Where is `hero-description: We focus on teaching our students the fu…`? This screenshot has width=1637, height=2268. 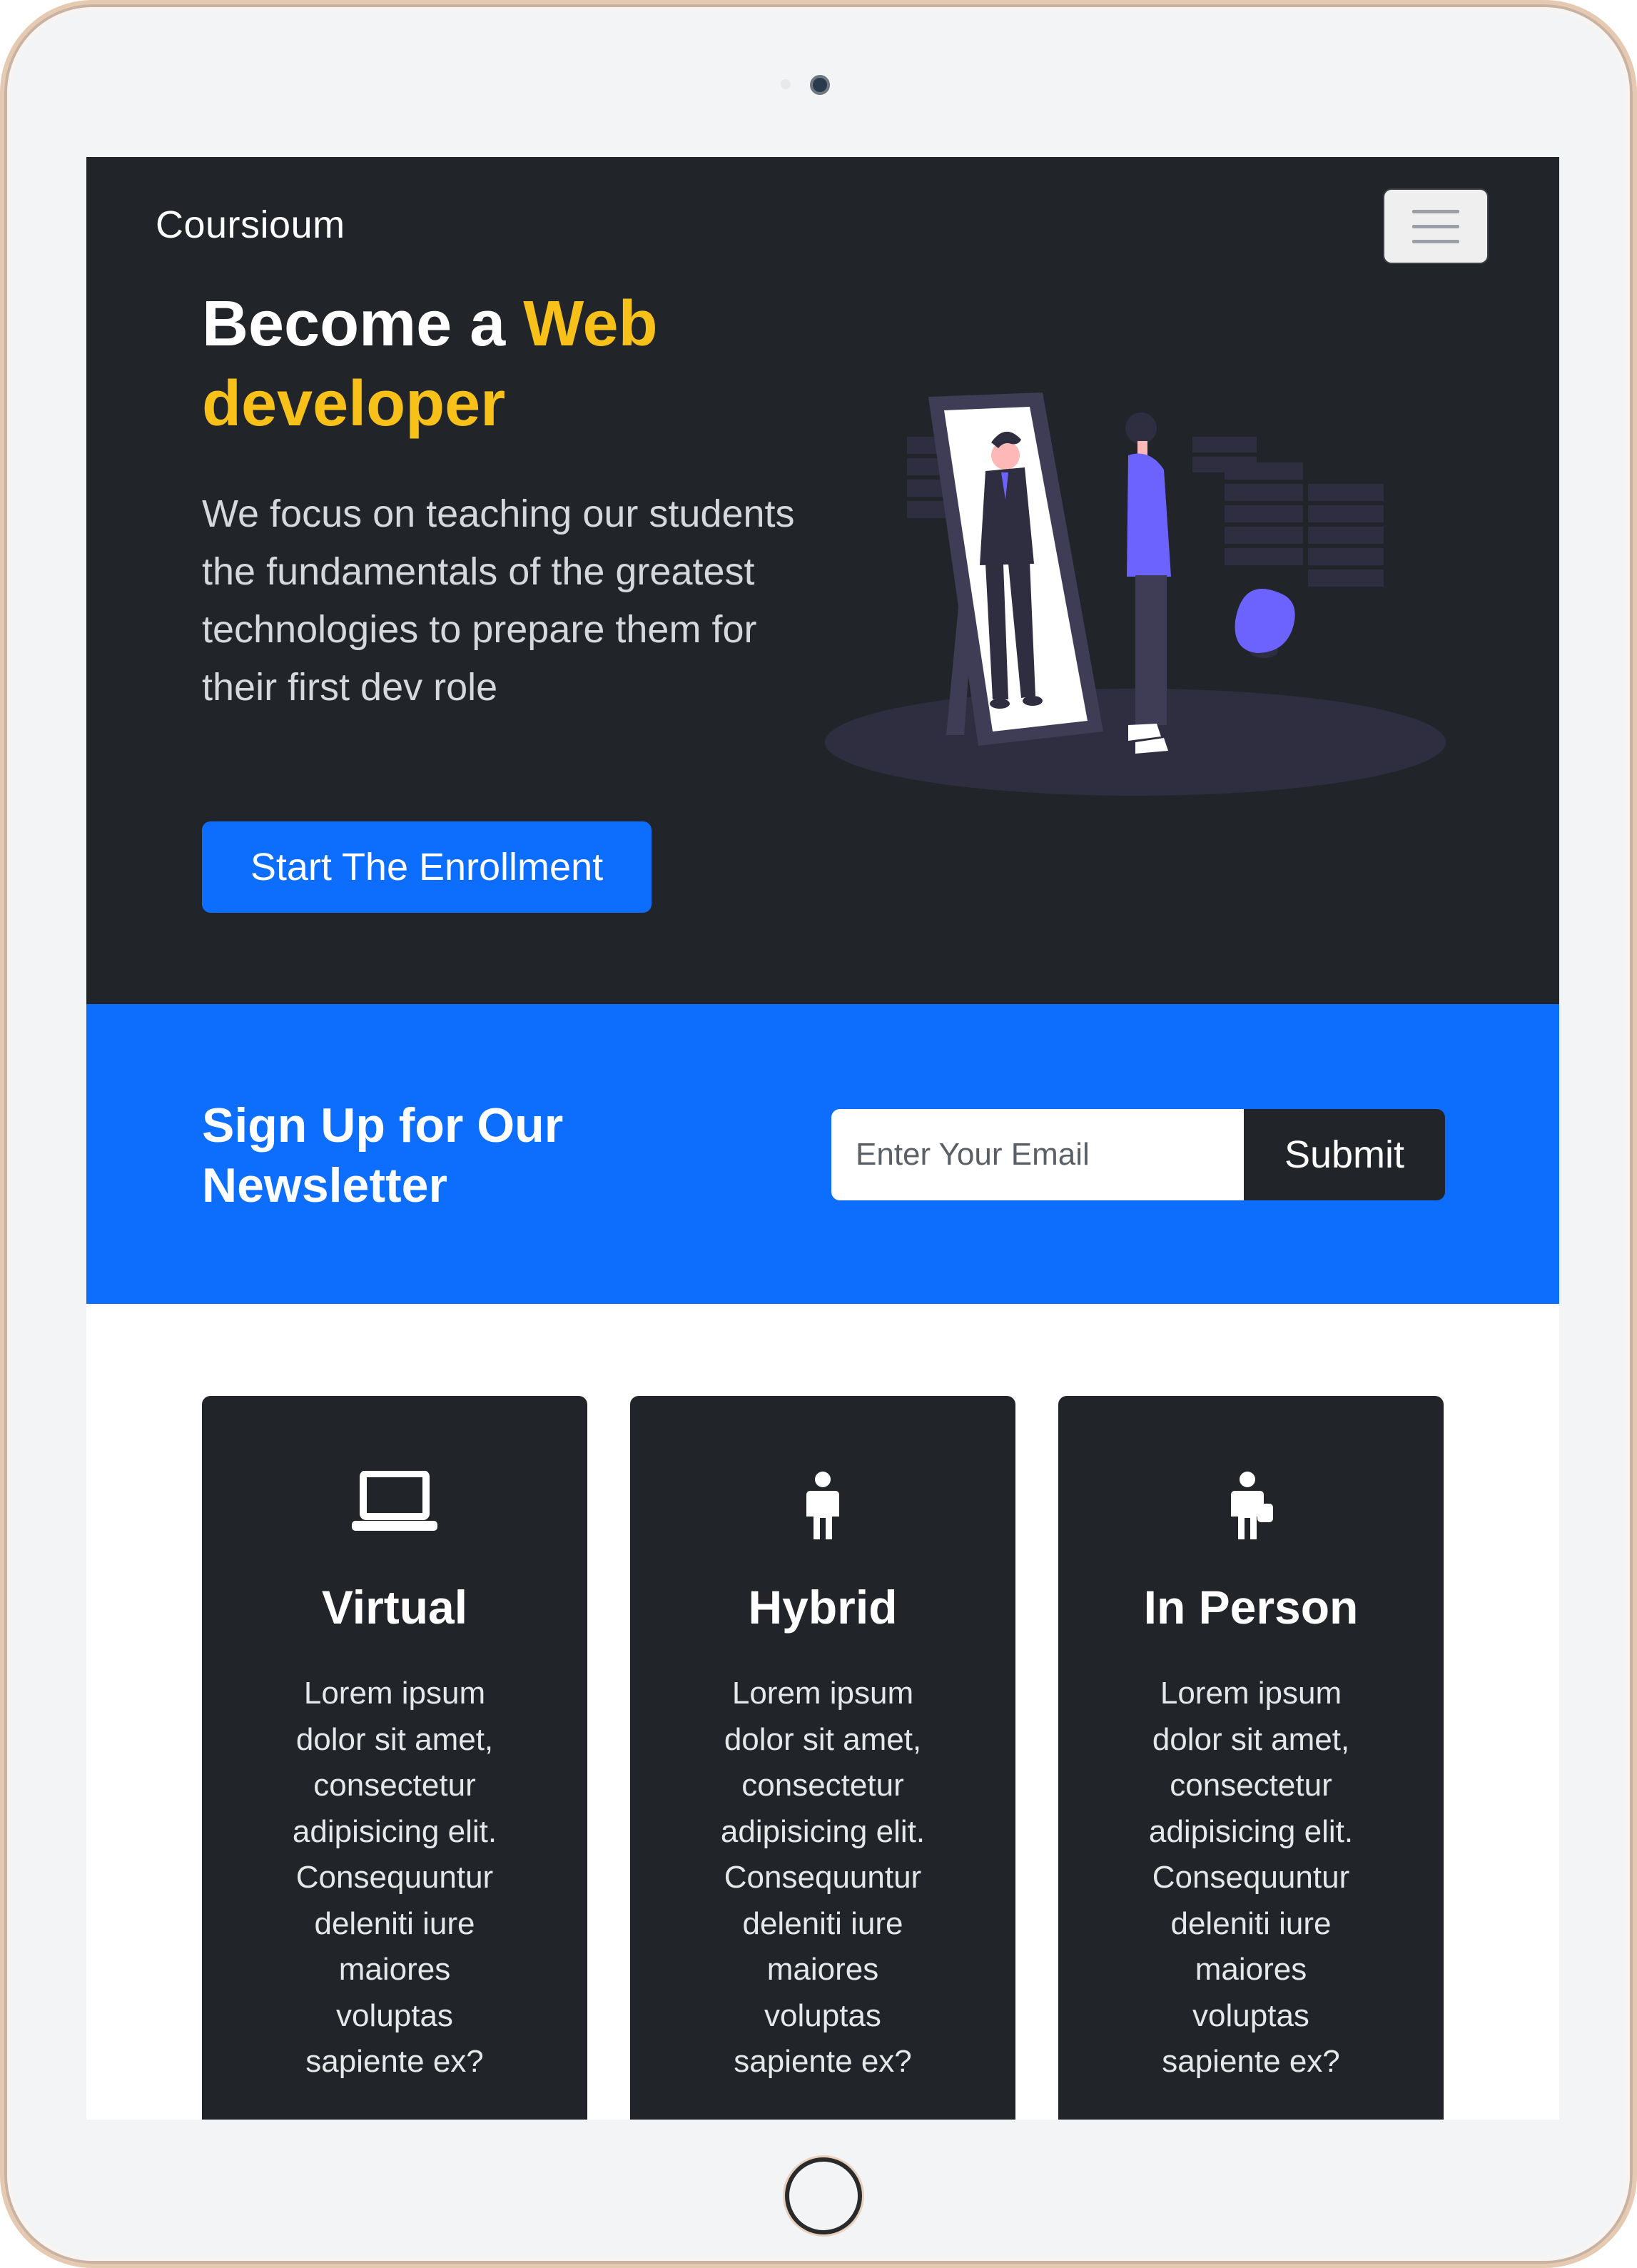
hero-description: We focus on teaching our students the fu… is located at coordinates (498, 600).